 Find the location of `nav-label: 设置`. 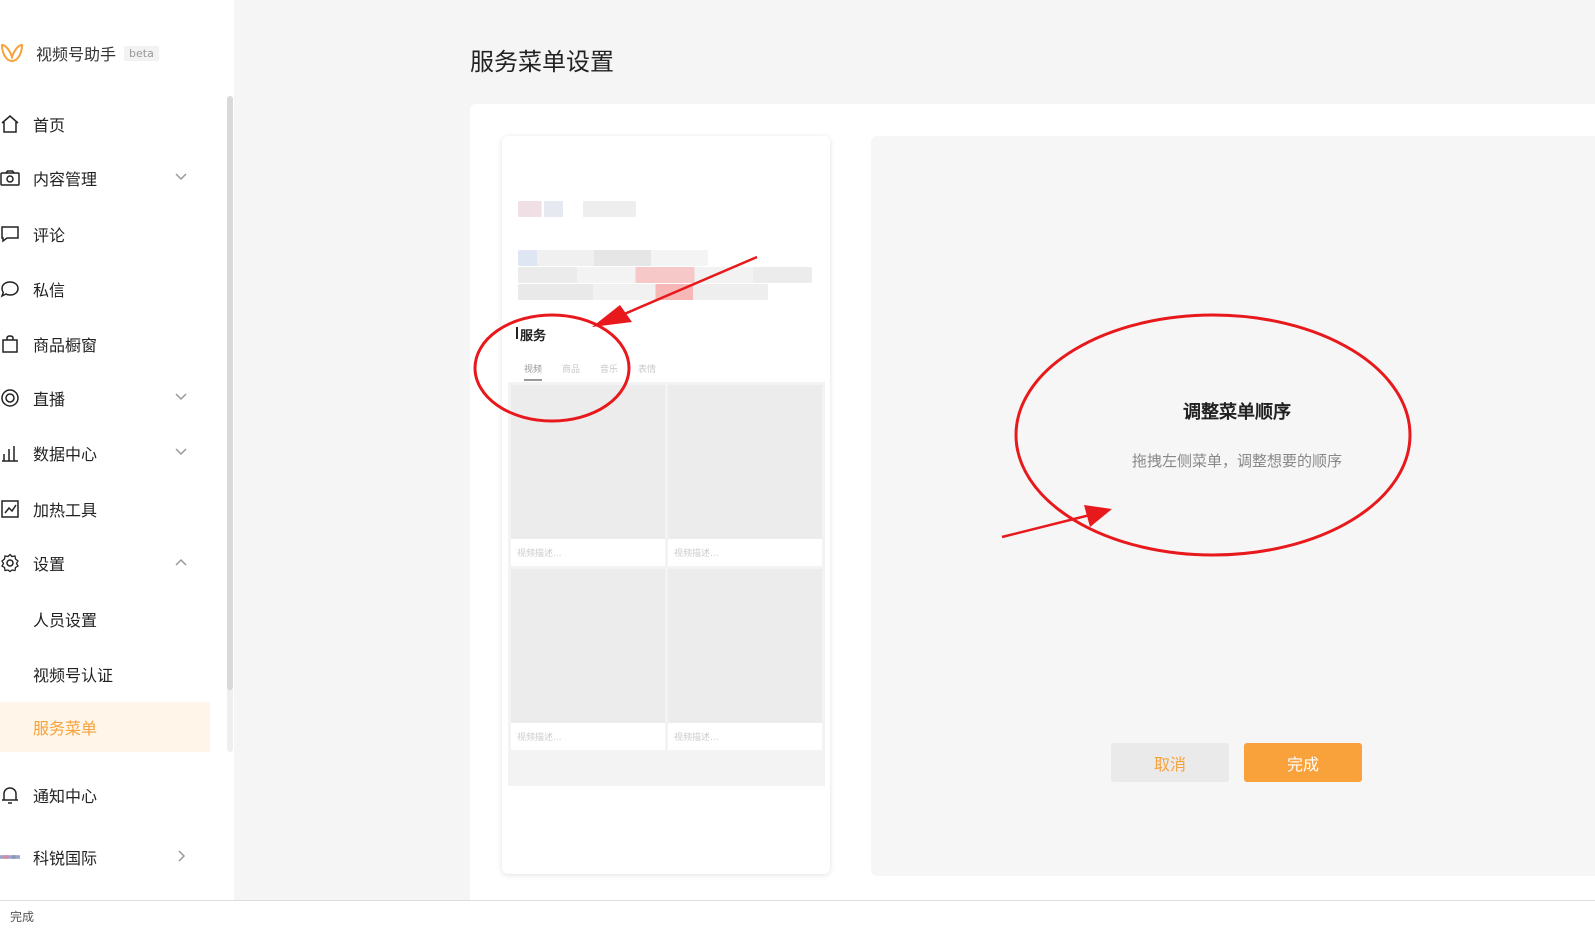

nav-label: 设置 is located at coordinates (49, 564).